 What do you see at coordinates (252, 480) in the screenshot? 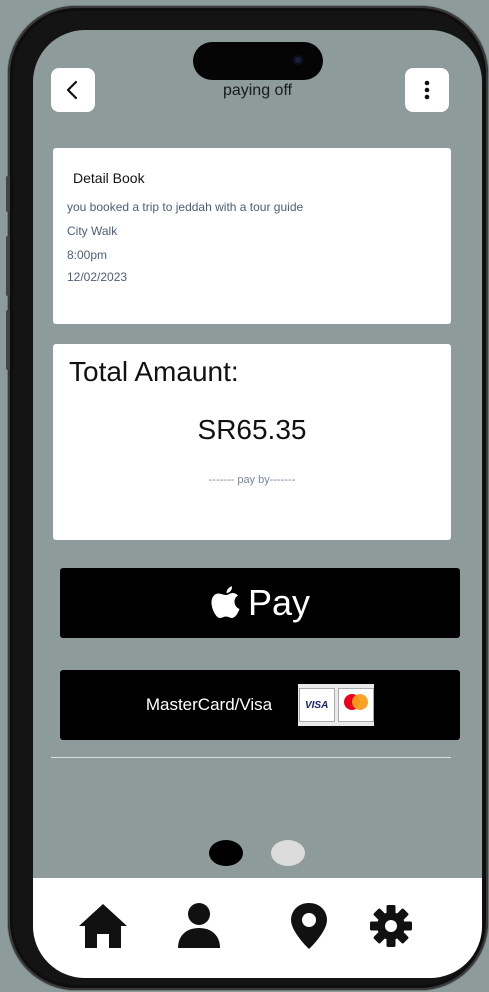
I see `pay-by-divider: ------- pay by-------` at bounding box center [252, 480].